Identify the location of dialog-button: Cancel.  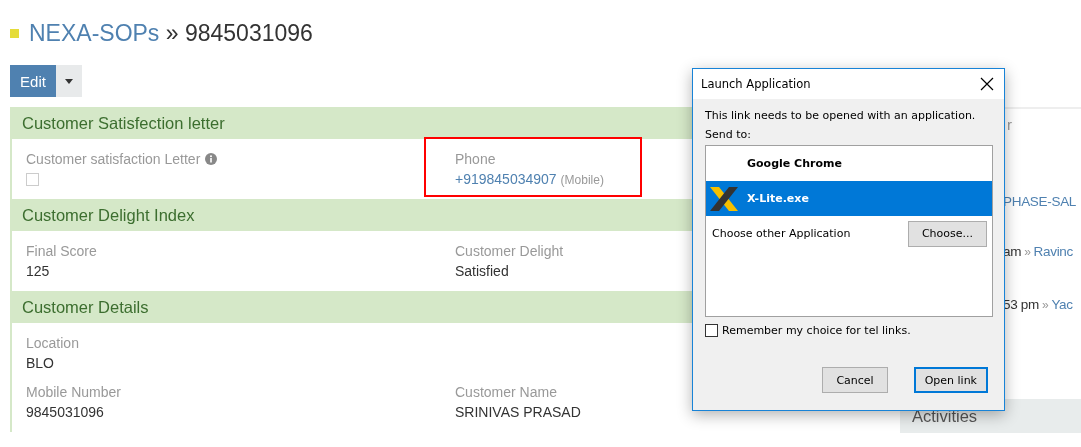
(855, 380).